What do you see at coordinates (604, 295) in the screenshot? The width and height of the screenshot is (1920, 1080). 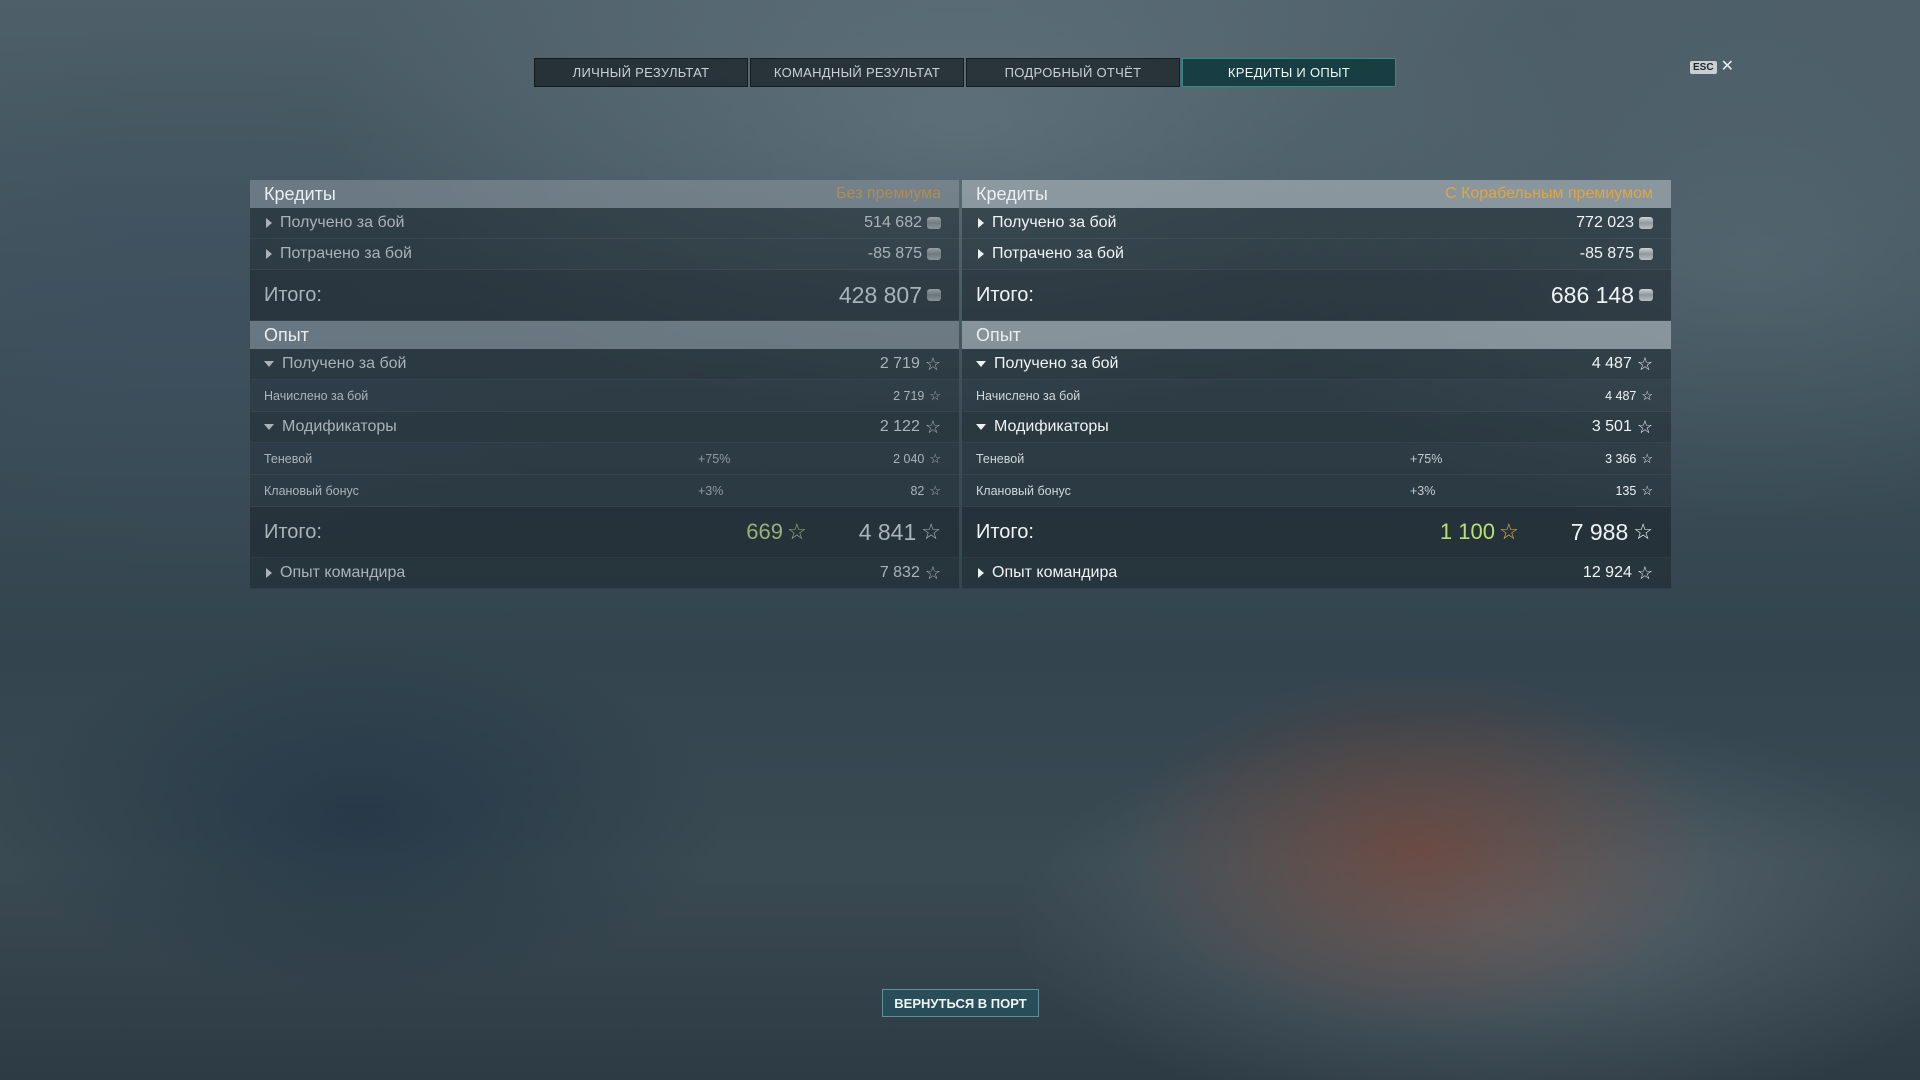 I see `credits-total-row: Итого: 428 807` at bounding box center [604, 295].